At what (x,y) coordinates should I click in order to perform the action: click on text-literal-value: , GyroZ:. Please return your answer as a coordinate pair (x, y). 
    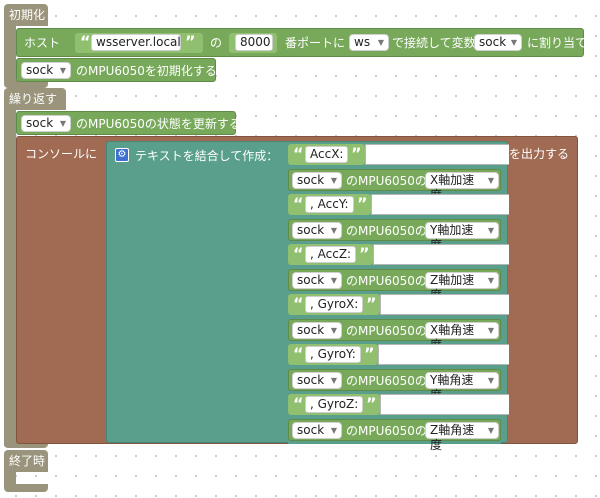
    Looking at the image, I should click on (334, 404).